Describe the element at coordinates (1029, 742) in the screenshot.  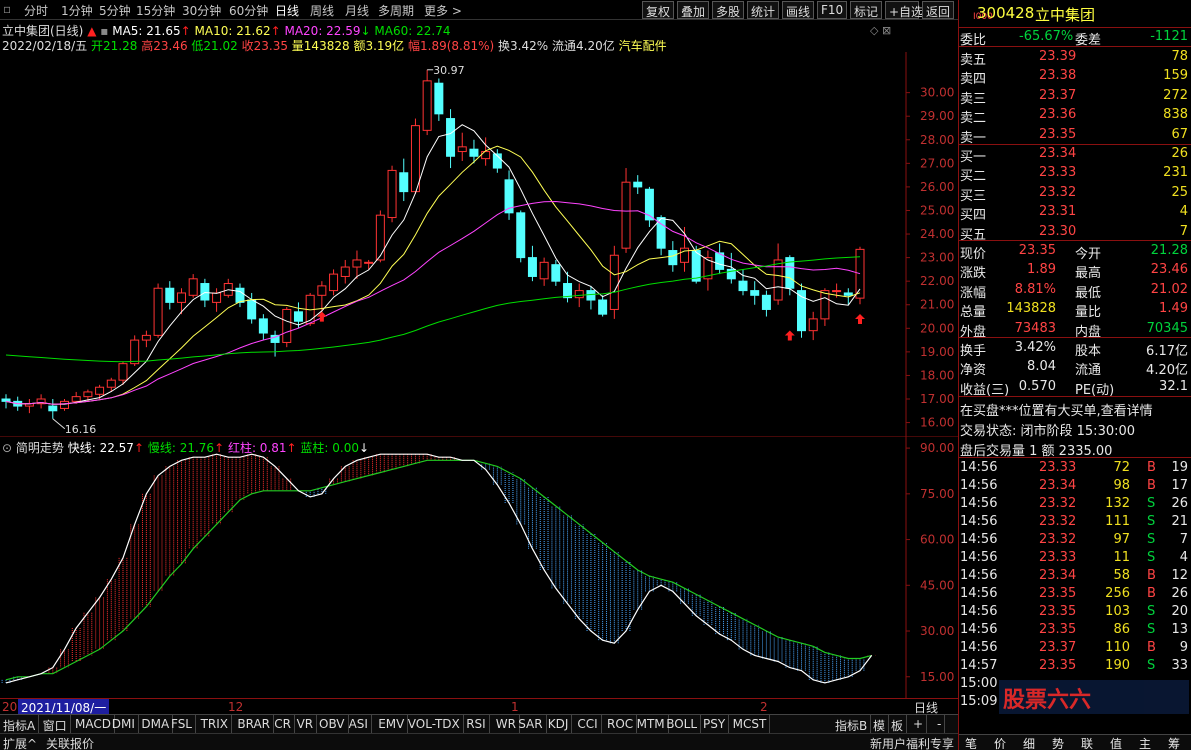
I see `panel-tab-2: 细` at that location.